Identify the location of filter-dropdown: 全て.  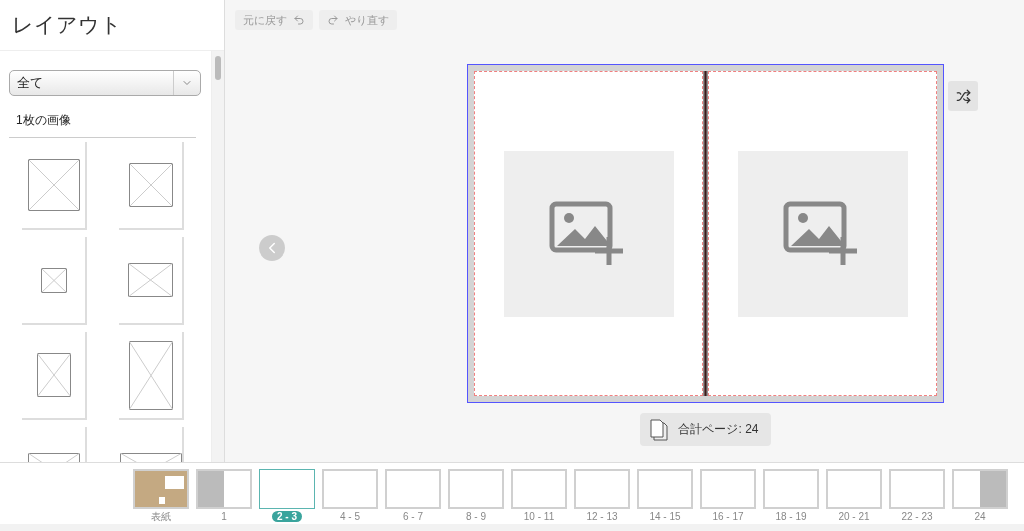
(105, 83).